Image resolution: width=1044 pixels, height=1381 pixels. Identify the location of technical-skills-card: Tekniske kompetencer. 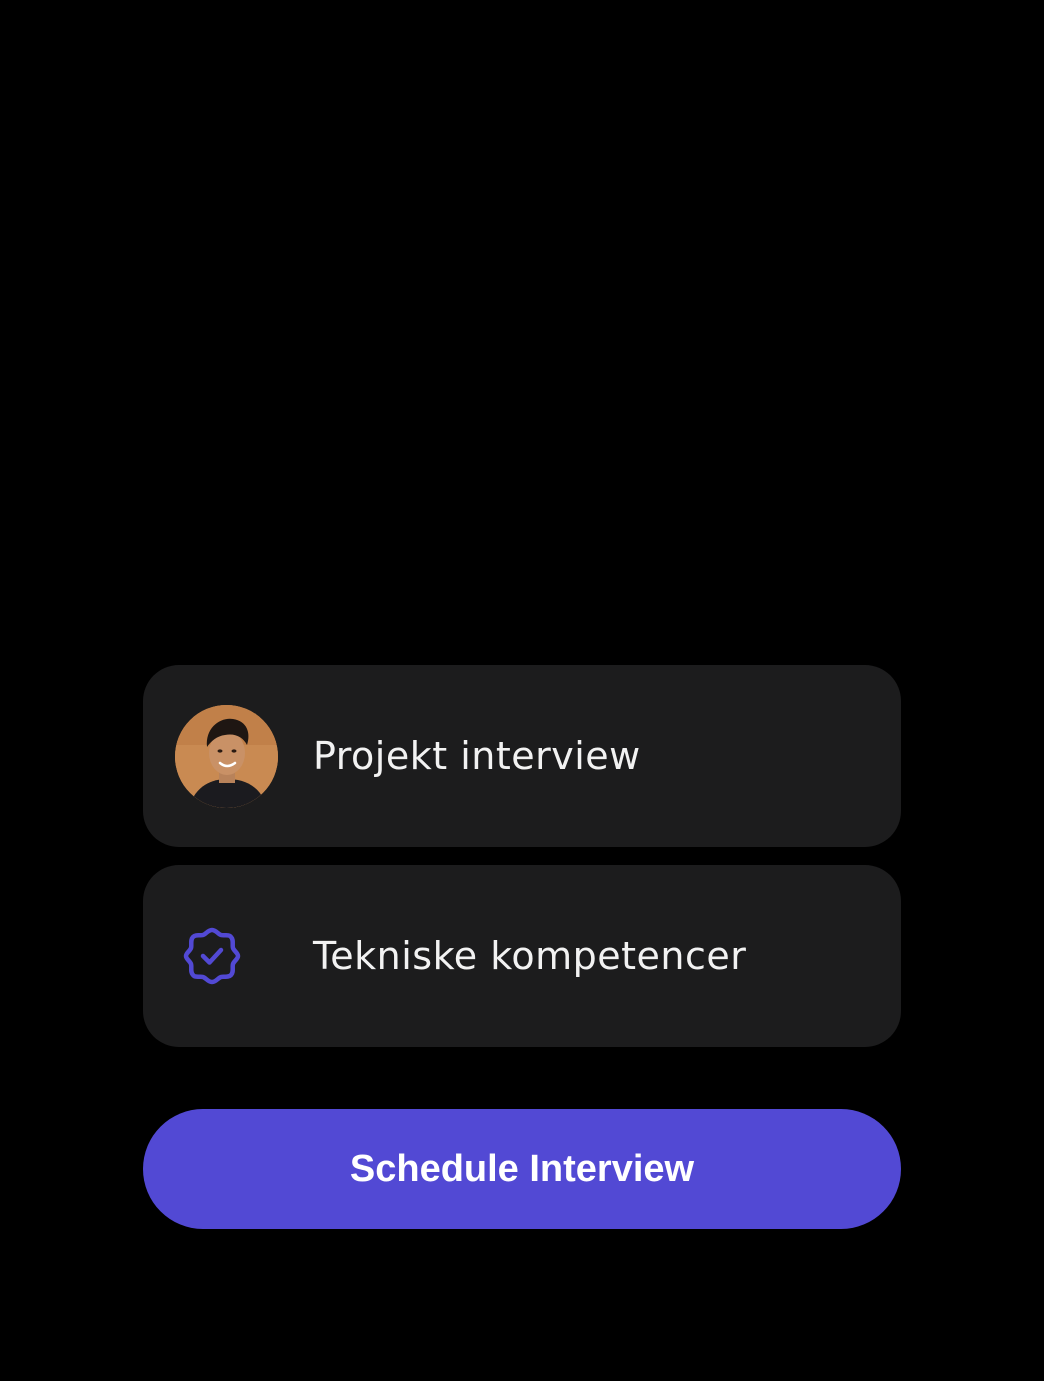
(522, 956).